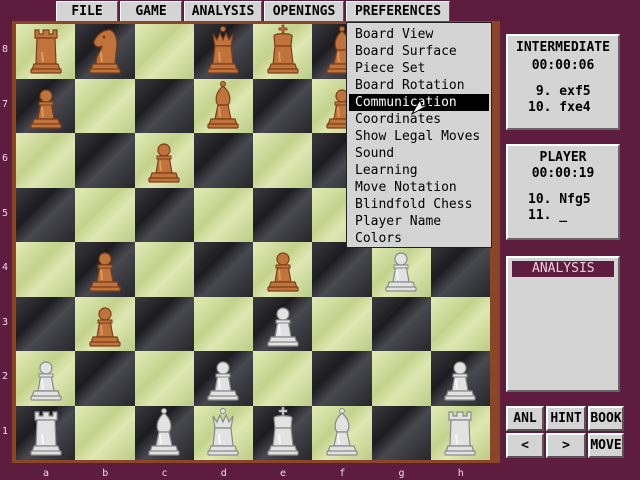 This screenshot has height=480, width=640. I want to click on hint-button: HINT, so click(566, 418).